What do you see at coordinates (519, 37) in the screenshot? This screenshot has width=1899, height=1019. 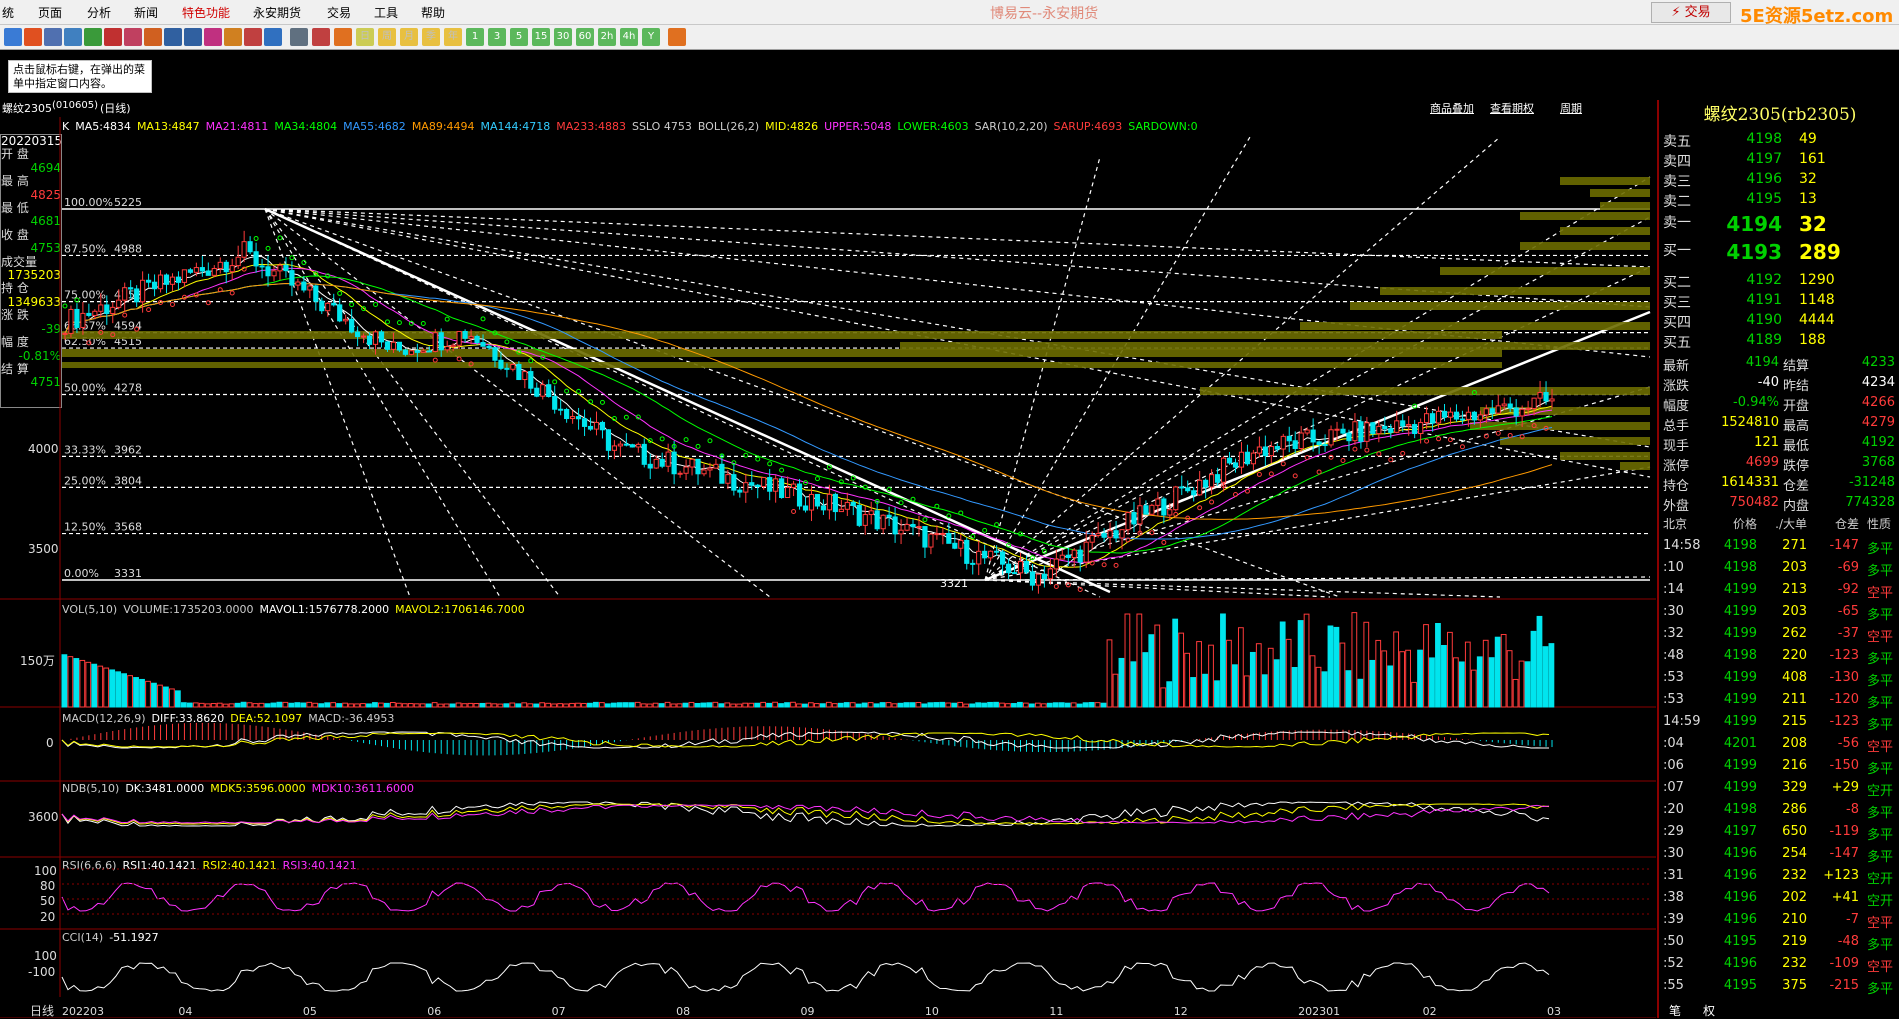 I see `period-5min: 5` at bounding box center [519, 37].